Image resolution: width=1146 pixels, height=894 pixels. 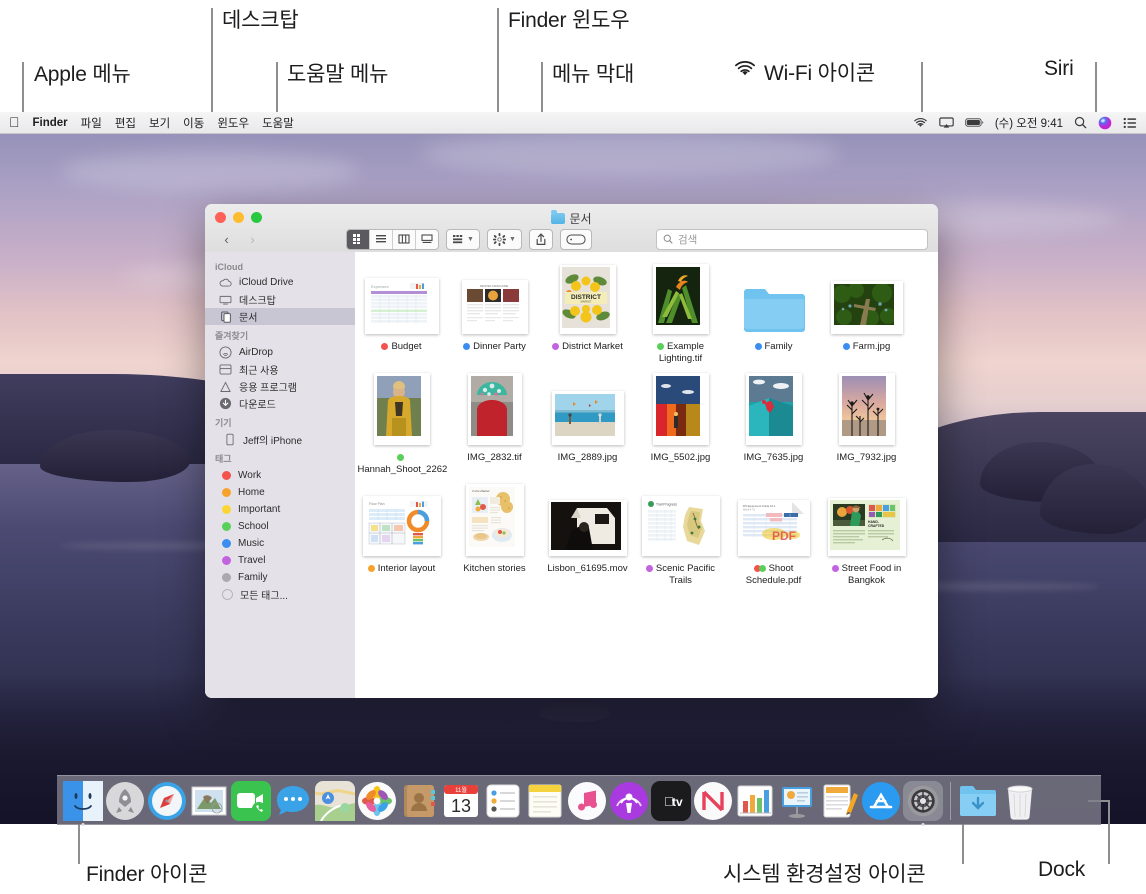 I want to click on tag-button, so click(x=575, y=239).